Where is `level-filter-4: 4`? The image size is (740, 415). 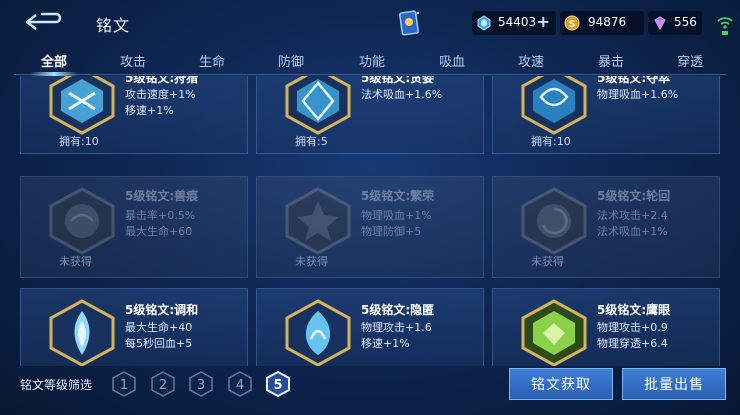
level-filter-4: 4 is located at coordinates (240, 384).